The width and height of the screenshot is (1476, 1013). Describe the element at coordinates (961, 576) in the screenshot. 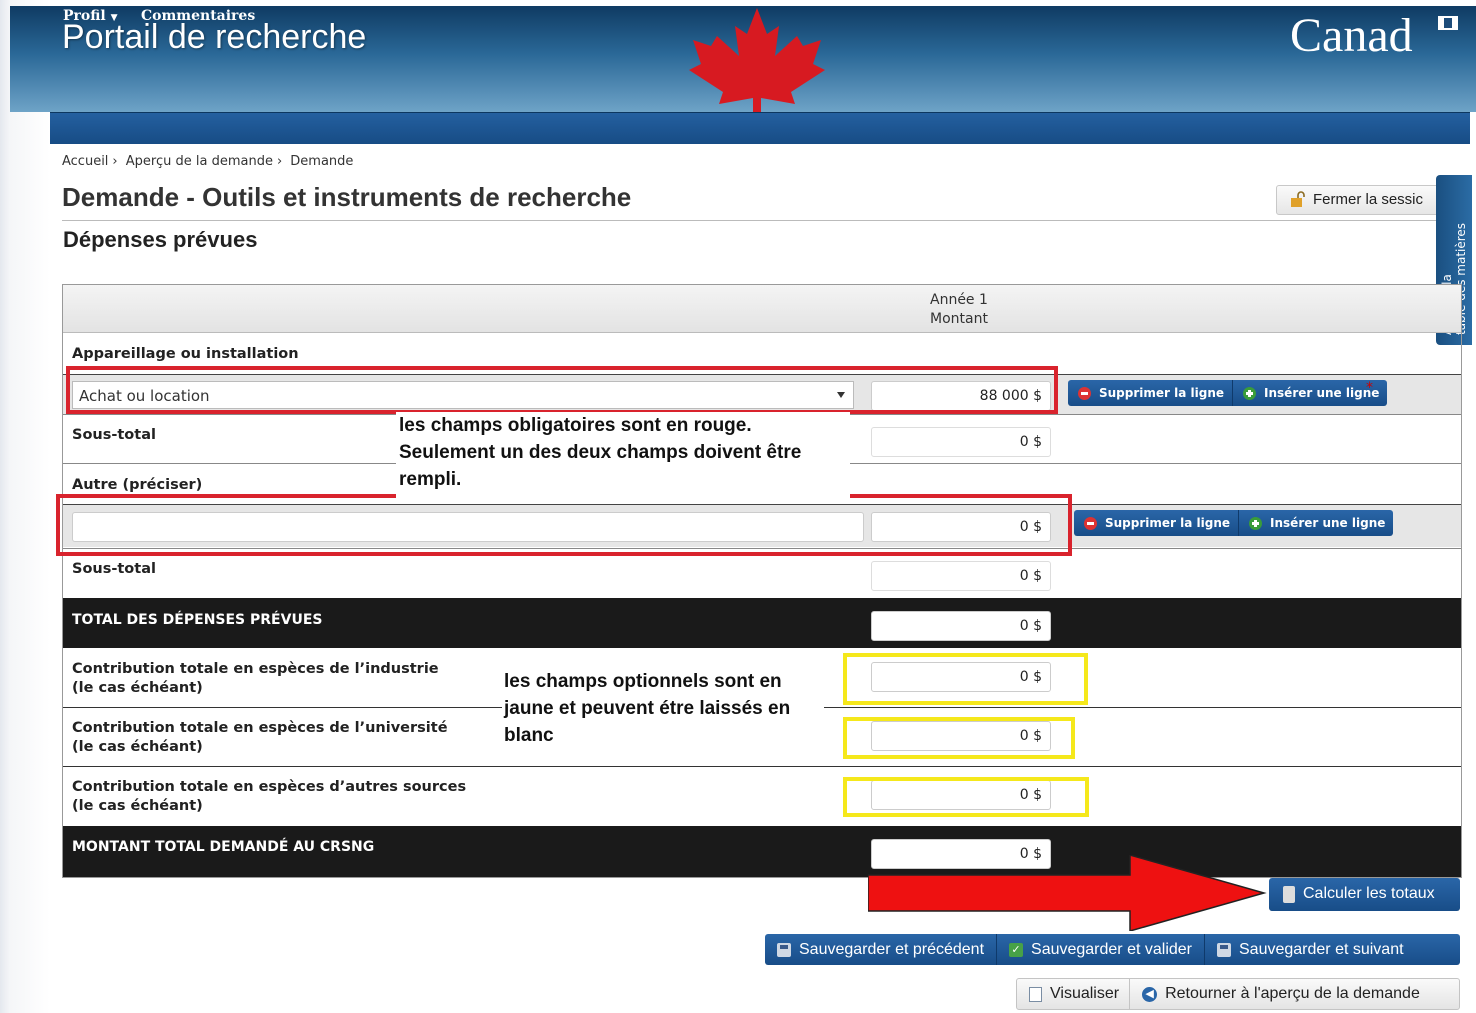

I see `other-subtotal-field: 0 $` at that location.